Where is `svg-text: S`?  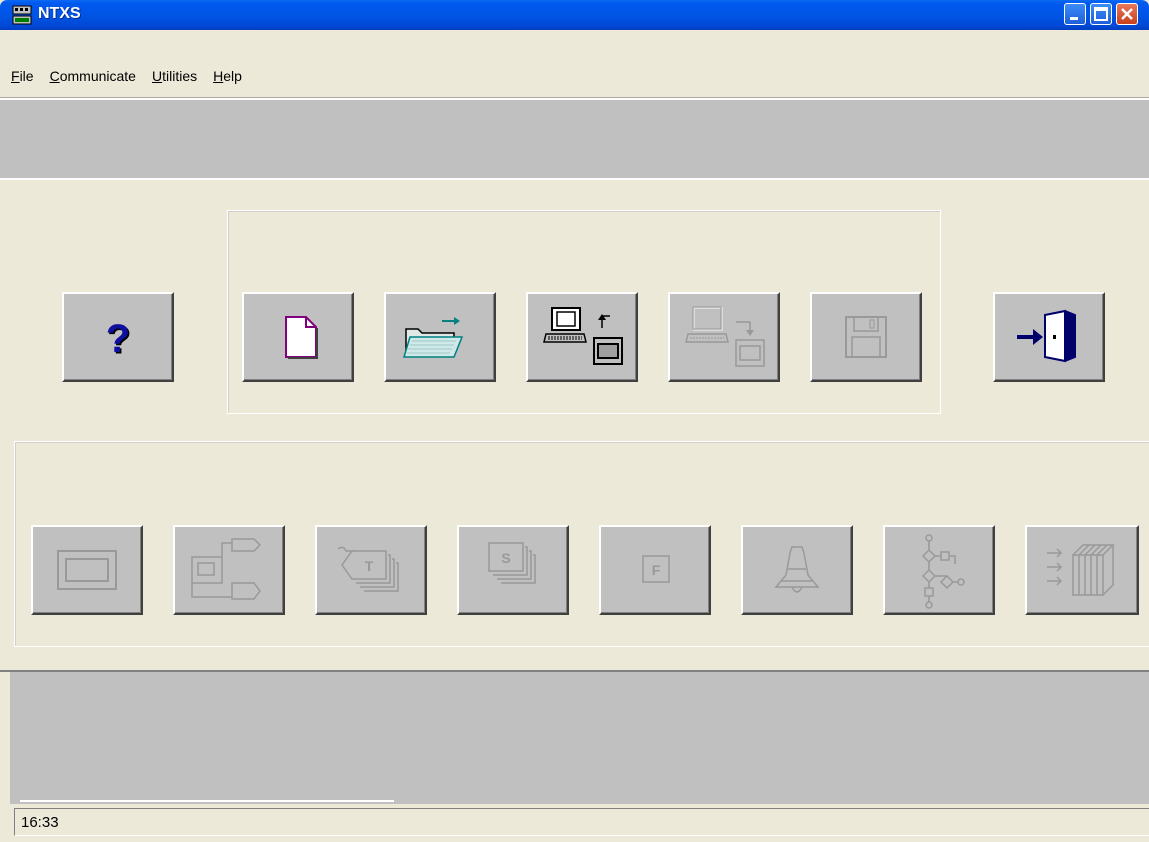 svg-text: S is located at coordinates (505, 558).